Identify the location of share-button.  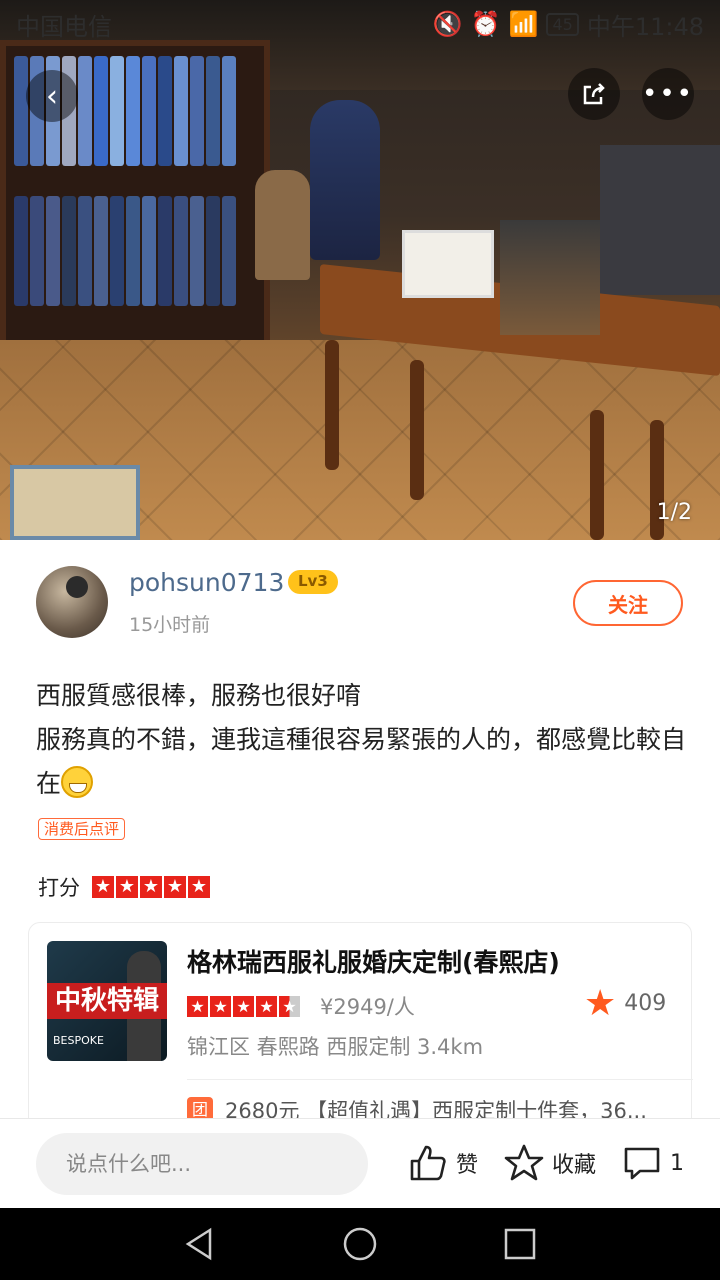
(594, 94).